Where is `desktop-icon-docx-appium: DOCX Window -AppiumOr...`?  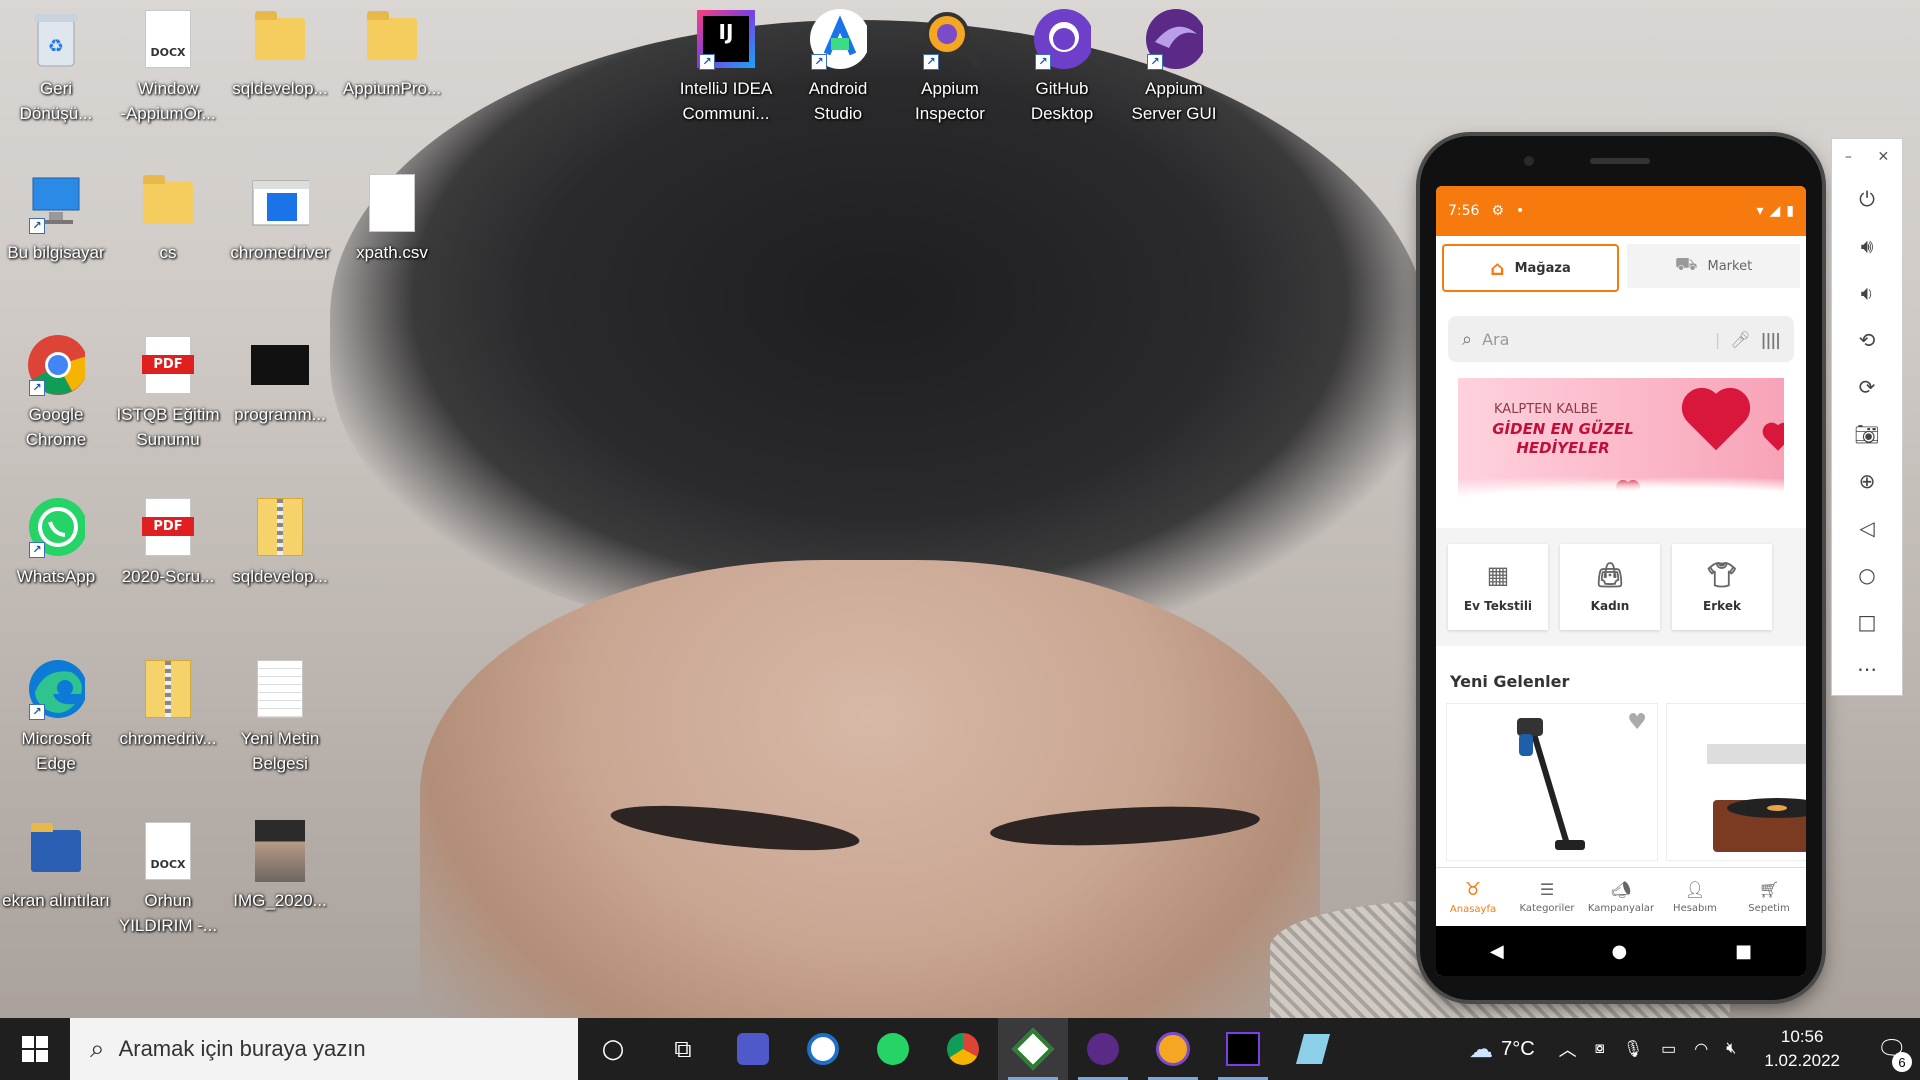 desktop-icon-docx-appium: DOCX Window -AppiumOr... is located at coordinates (168, 67).